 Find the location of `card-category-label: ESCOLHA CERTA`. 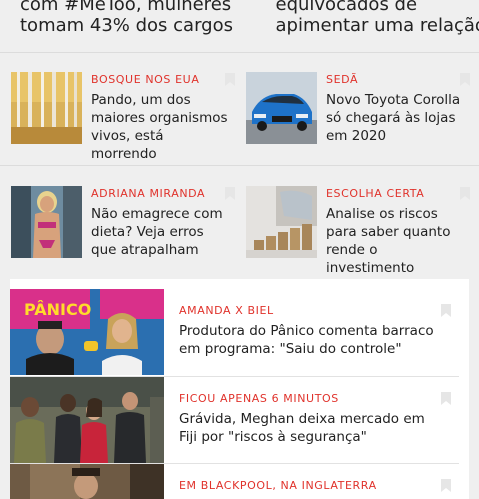

card-category-label: ESCOLHA CERTA is located at coordinates (375, 193).